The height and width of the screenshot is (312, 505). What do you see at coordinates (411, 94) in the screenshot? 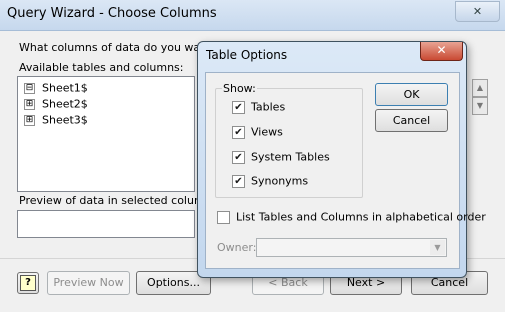
I see `ok-button: OK` at bounding box center [411, 94].